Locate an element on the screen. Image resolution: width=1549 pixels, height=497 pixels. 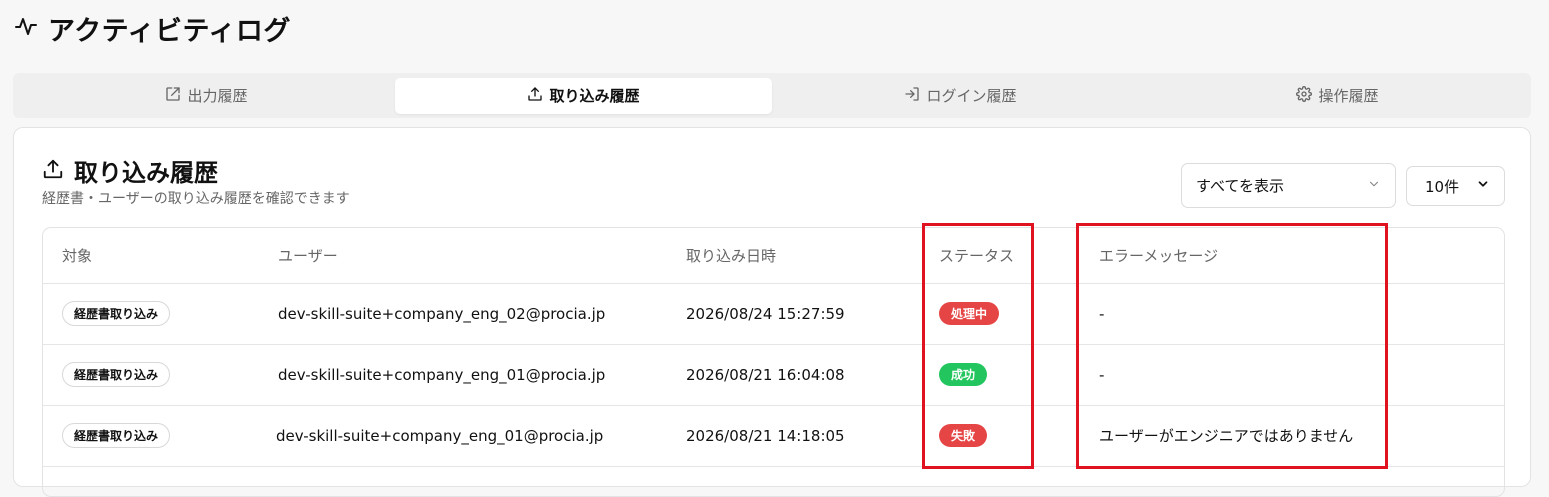
tab-label: 出力履歴 is located at coordinates (217, 96).